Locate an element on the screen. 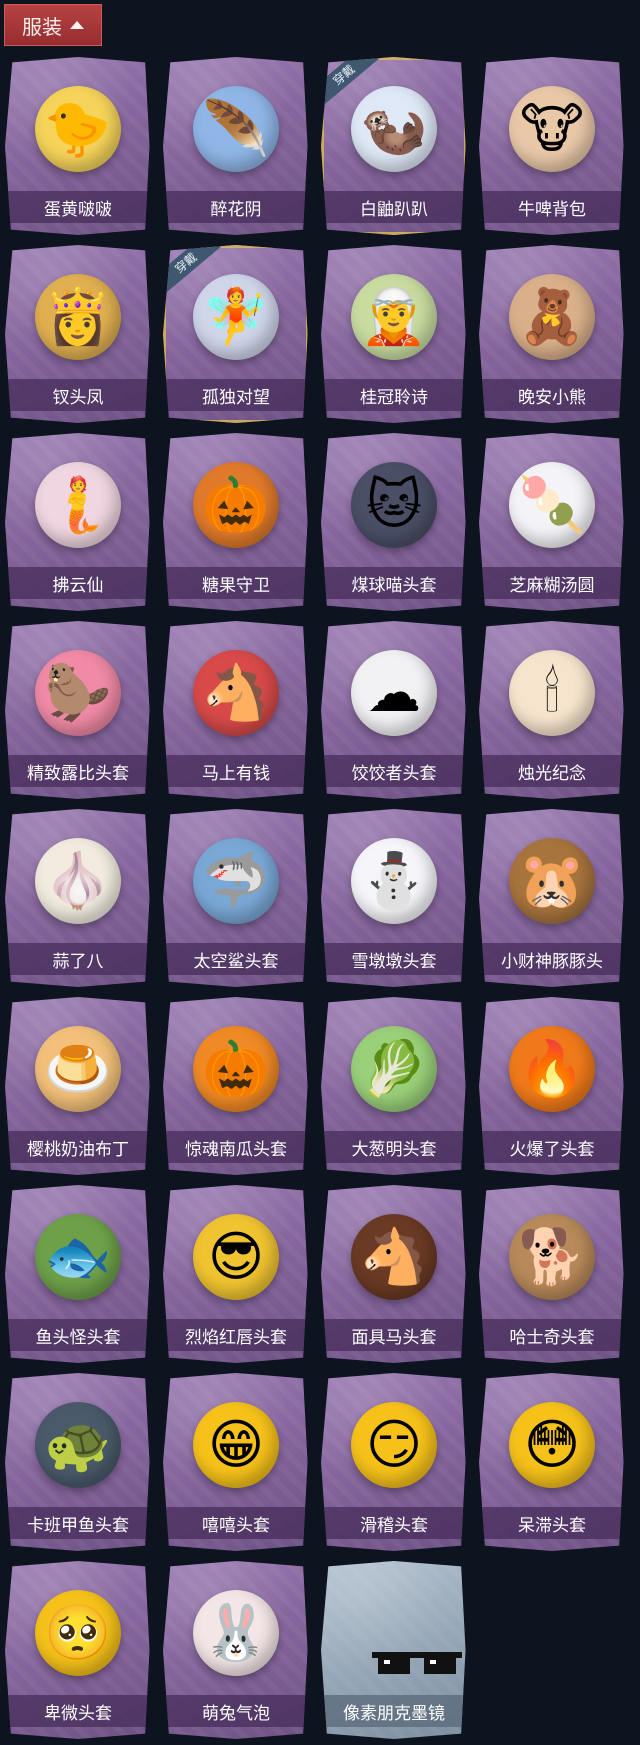 Image resolution: width=640 pixels, height=1745 pixels. outfit-name: 嘻嘻头套 is located at coordinates (235, 1523).